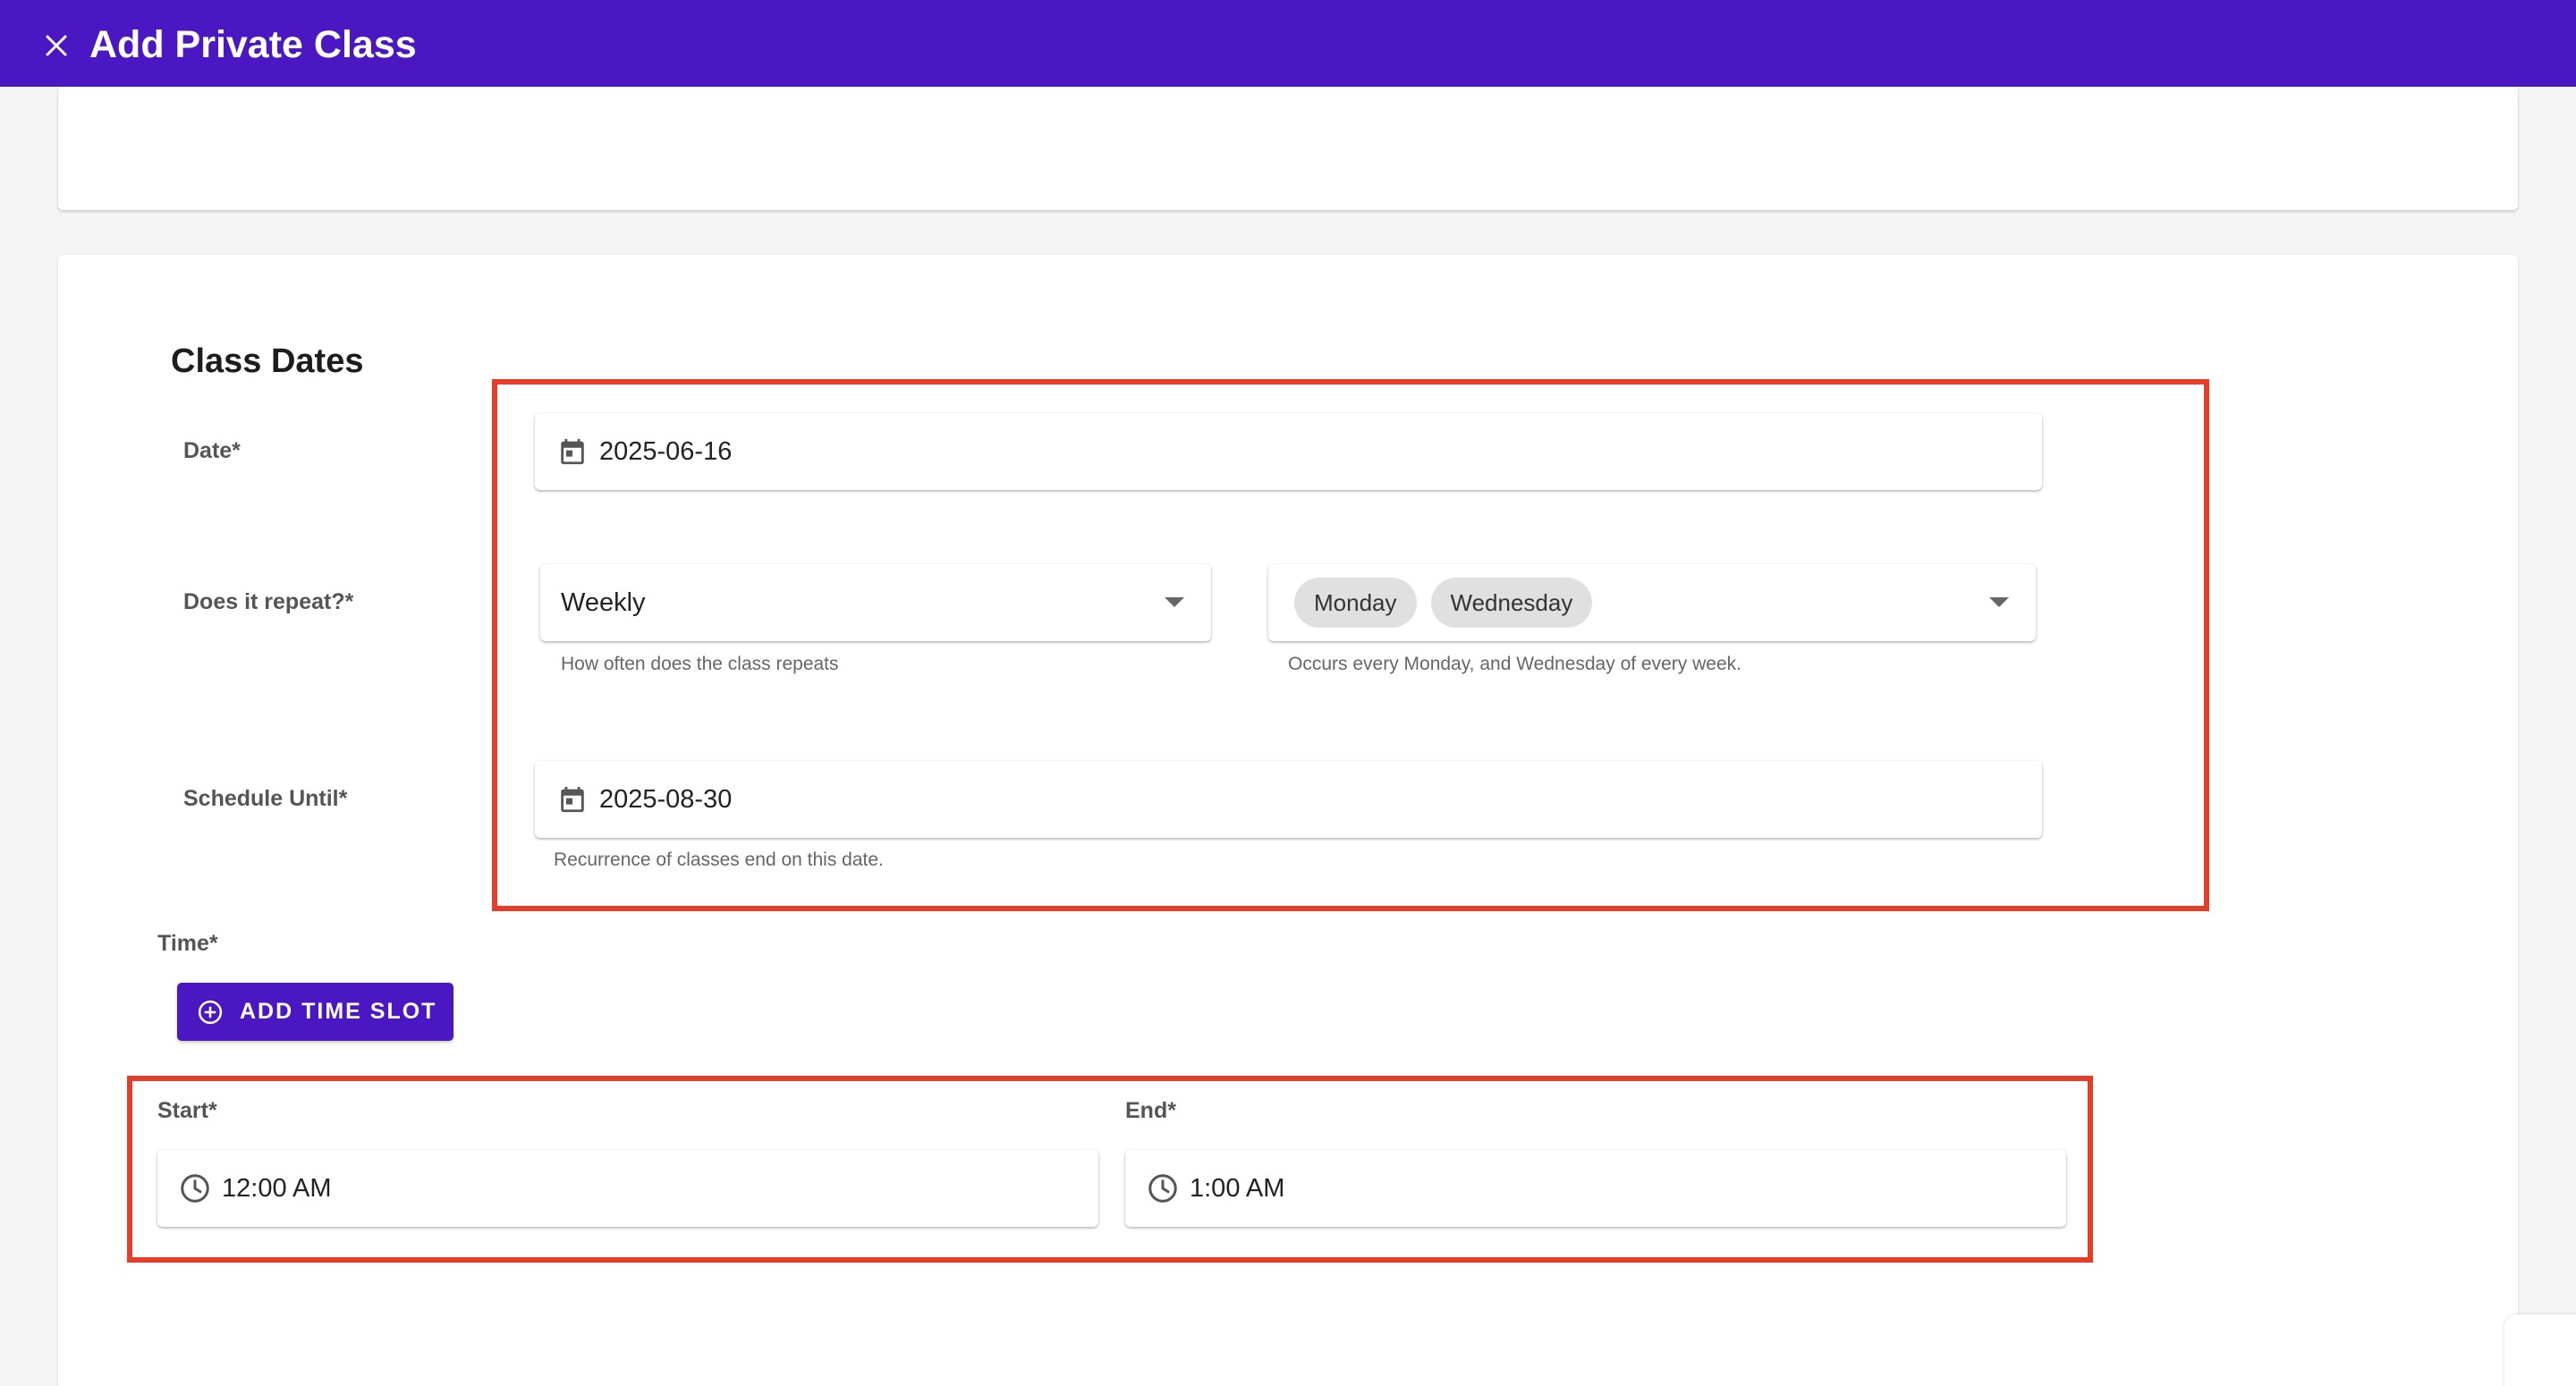 Image resolution: width=2576 pixels, height=1386 pixels. I want to click on repeat-label: Does it repeat?*, so click(268, 601).